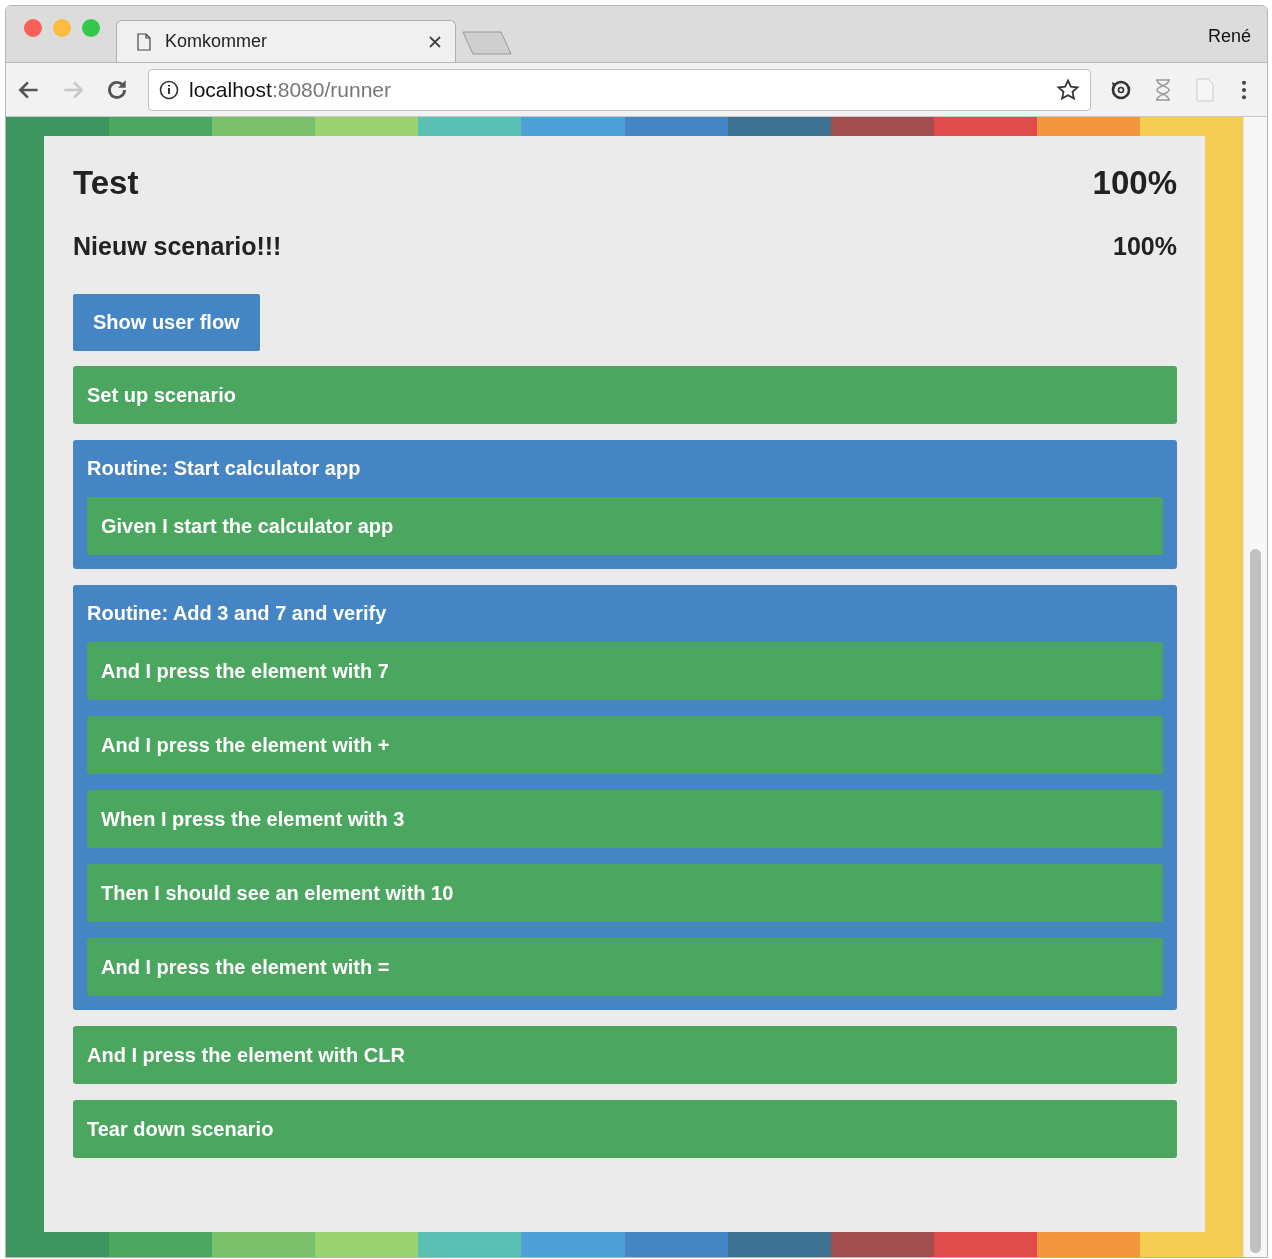 This screenshot has height=1259, width=1272. What do you see at coordinates (625, 745) in the screenshot?
I see `step-bar: And I press the element with +` at bounding box center [625, 745].